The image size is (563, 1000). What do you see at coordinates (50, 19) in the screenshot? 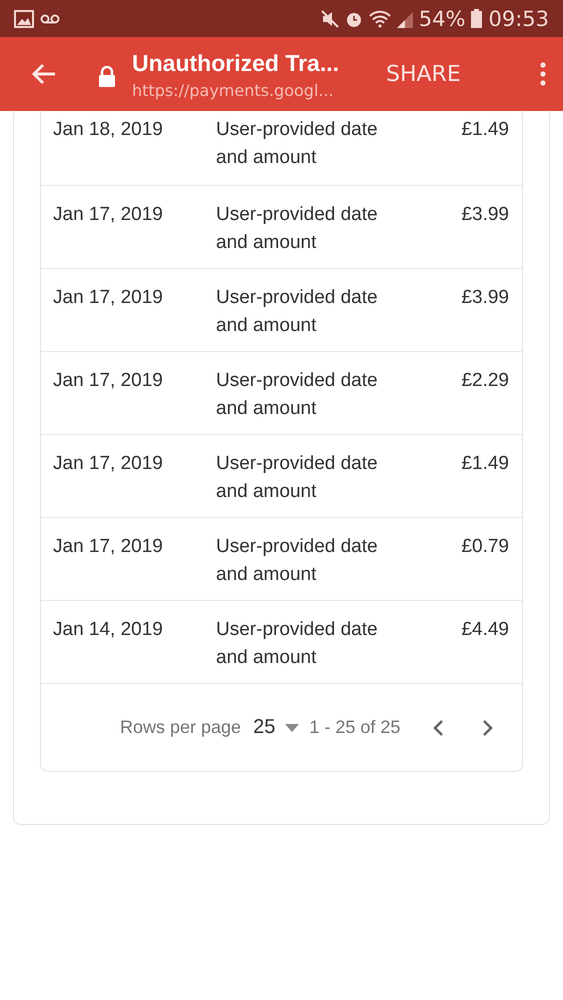
I see `voicemail-icon` at bounding box center [50, 19].